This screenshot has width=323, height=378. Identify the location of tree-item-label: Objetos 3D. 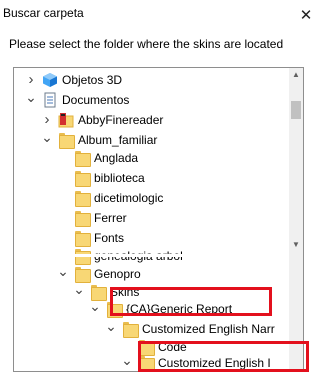
(92, 80).